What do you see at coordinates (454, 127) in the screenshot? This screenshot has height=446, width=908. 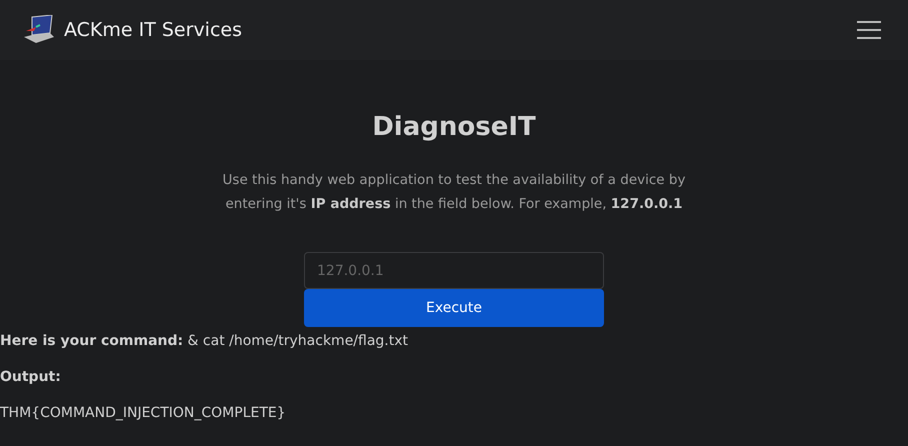 I see `page-heading: DiagnoseIT` at bounding box center [454, 127].